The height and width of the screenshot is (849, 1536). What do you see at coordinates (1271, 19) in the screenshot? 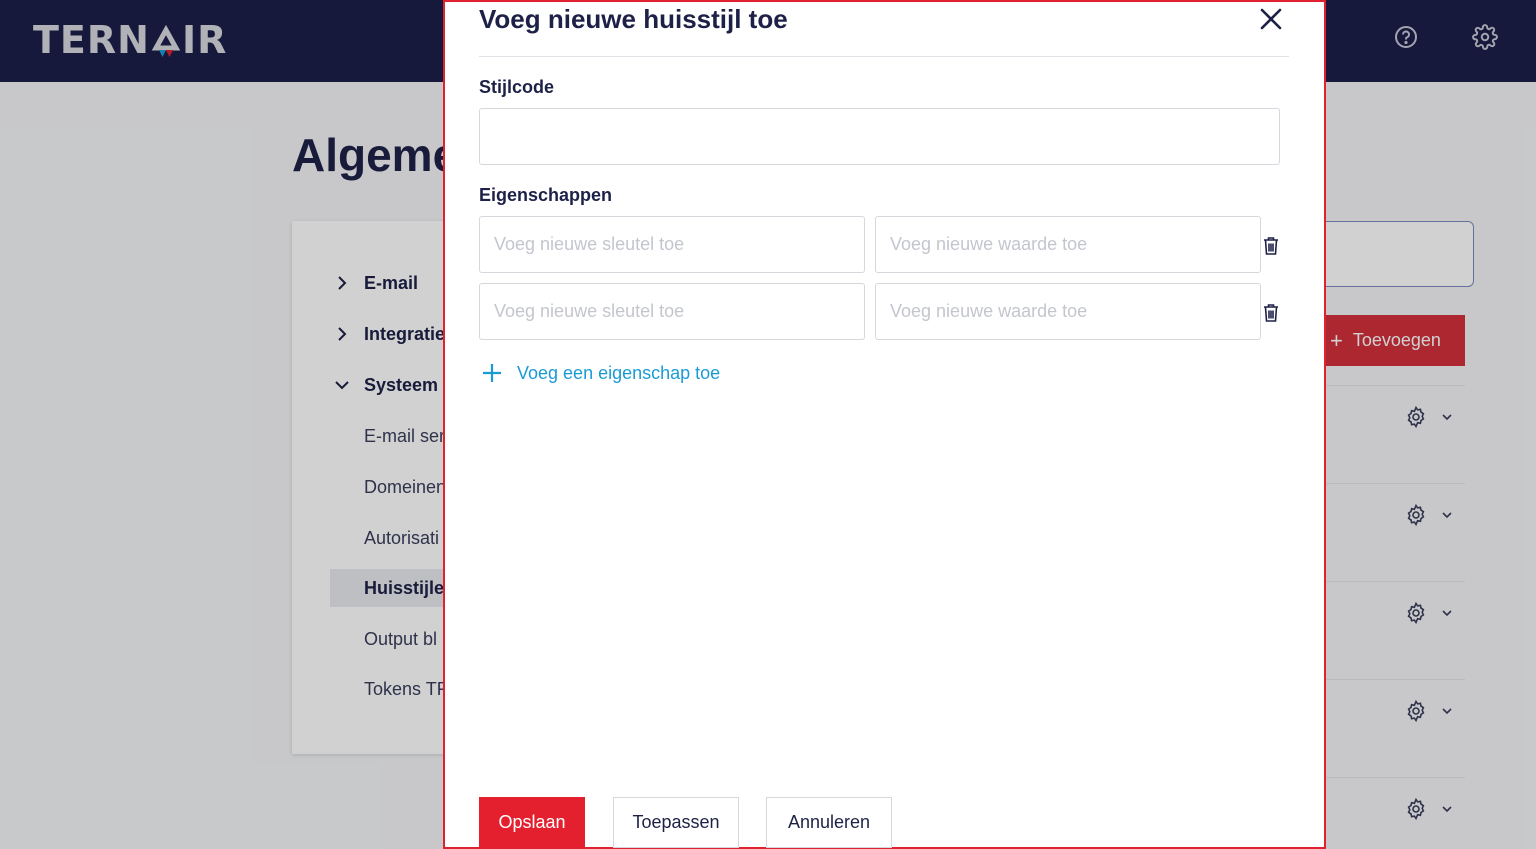
I see `close-icon` at bounding box center [1271, 19].